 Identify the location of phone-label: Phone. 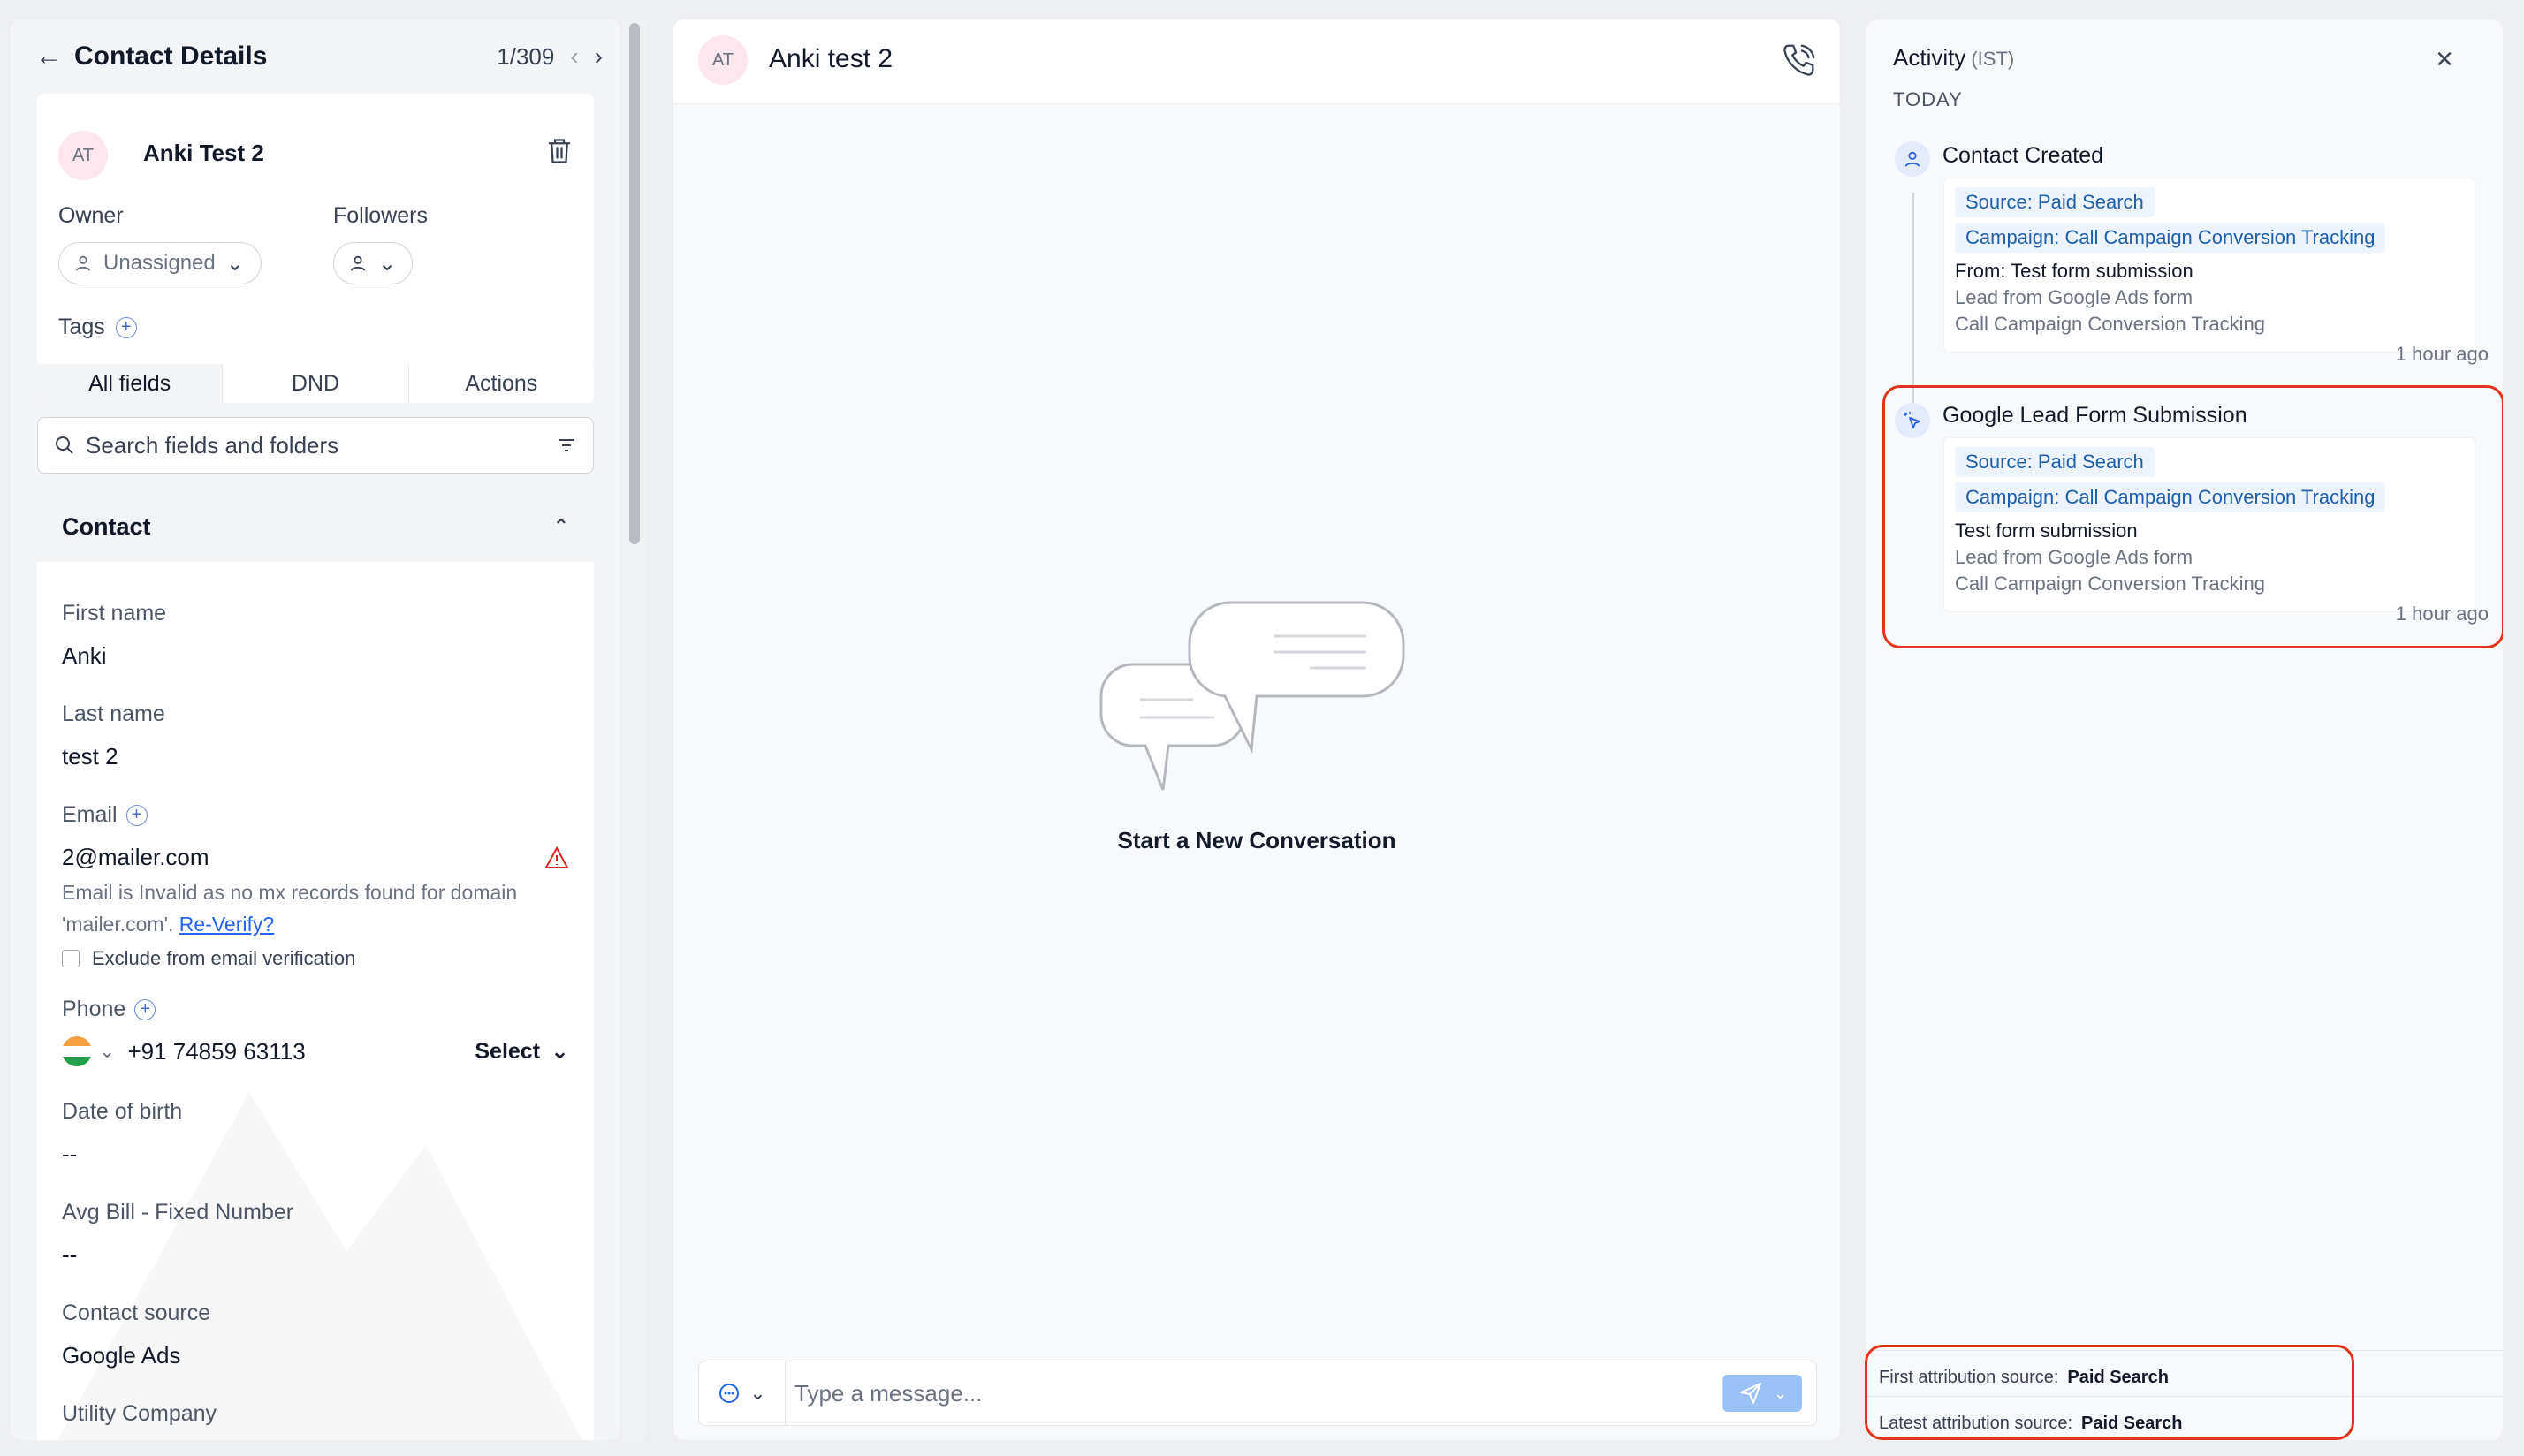
(94, 1009).